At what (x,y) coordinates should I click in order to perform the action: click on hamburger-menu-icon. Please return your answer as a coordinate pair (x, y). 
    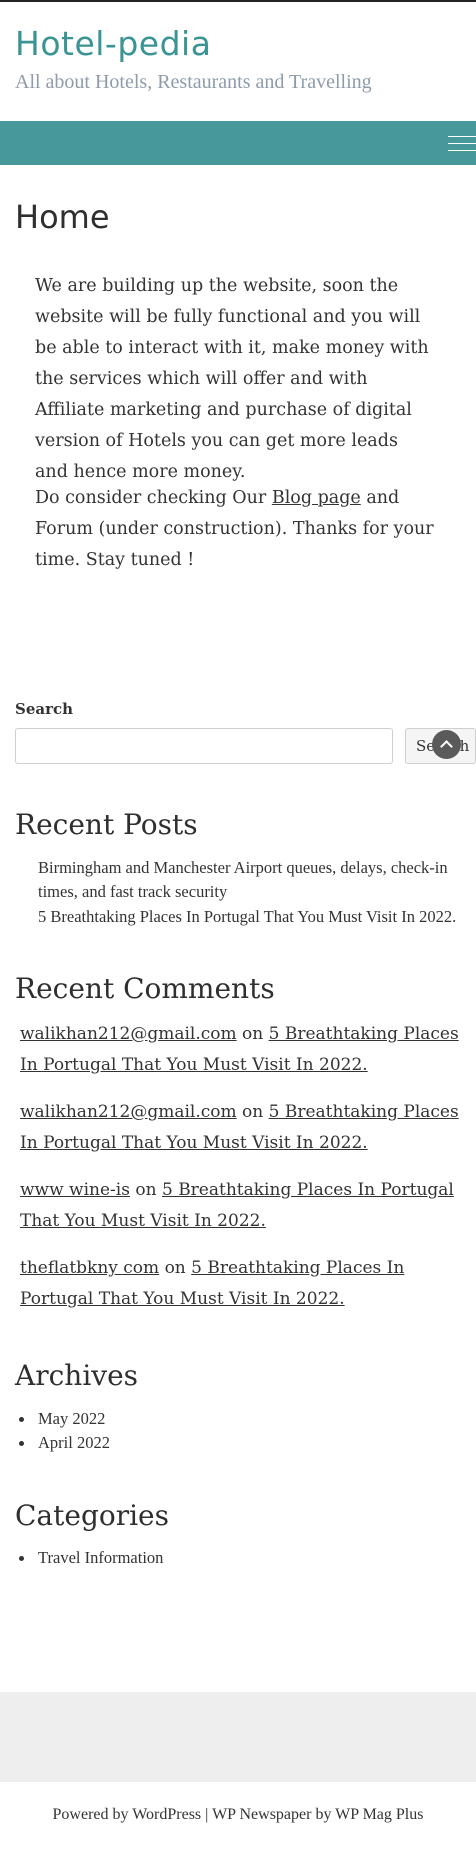
    Looking at the image, I should click on (462, 143).